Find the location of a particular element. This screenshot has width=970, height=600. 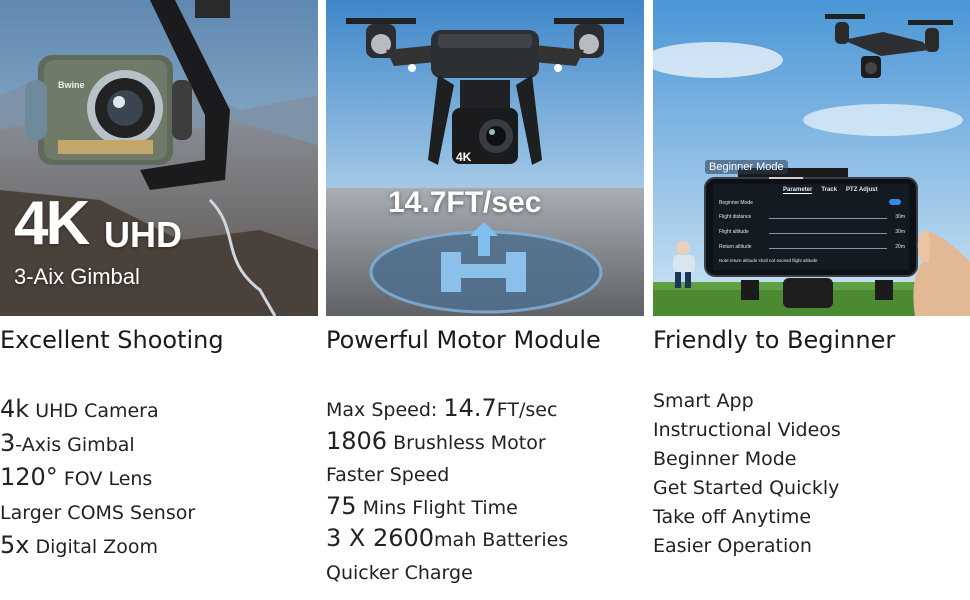

altitude-slider is located at coordinates (828, 233).